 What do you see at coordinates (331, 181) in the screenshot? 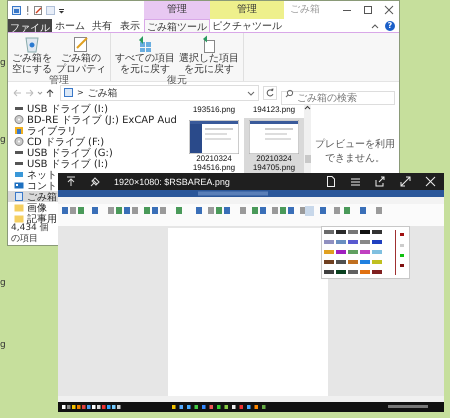
I see `document-icon` at bounding box center [331, 181].